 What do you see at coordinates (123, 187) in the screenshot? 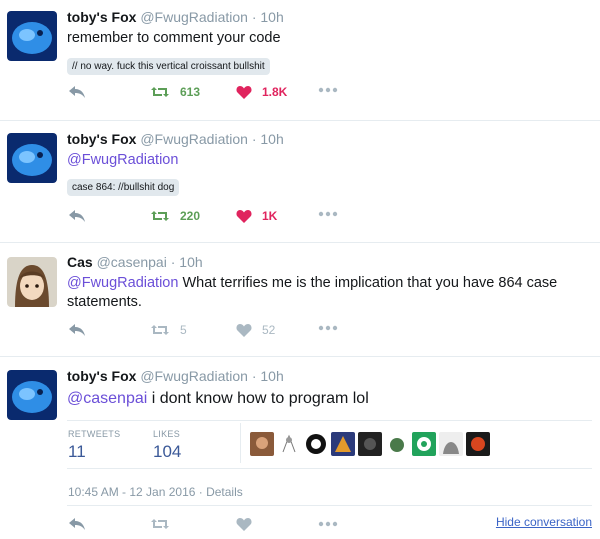
I see `code-image: case 864: //bullshit dog` at bounding box center [123, 187].